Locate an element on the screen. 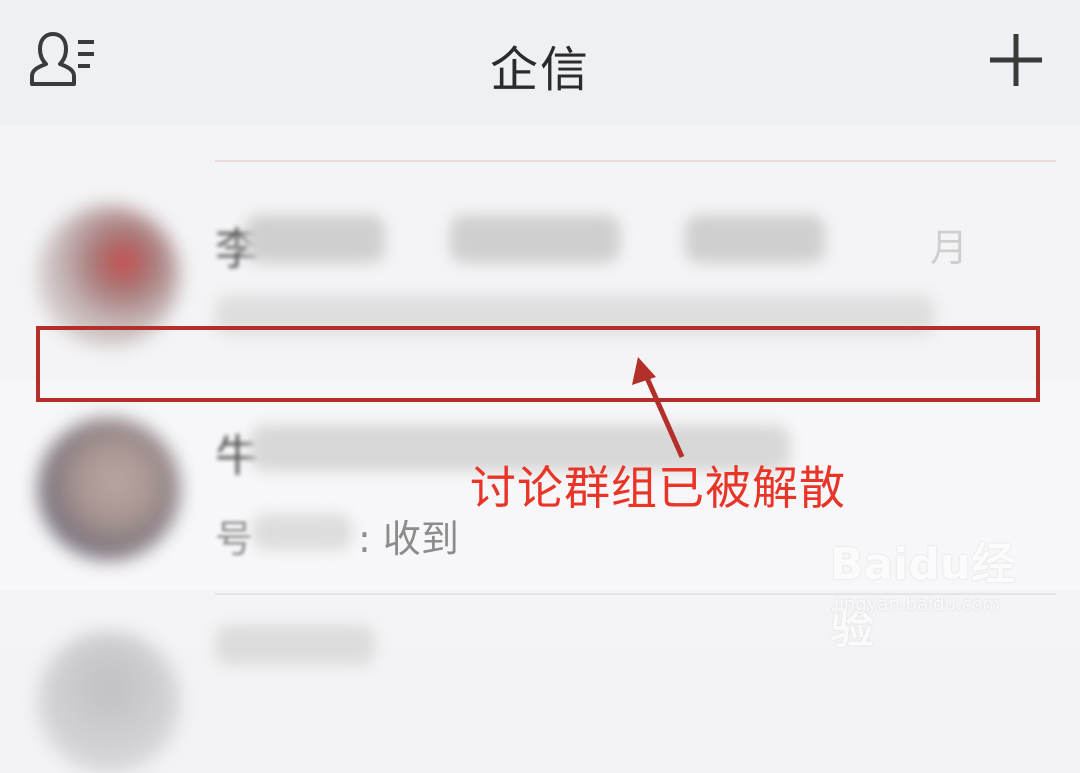  watermark: Baidu经验 jingyan.baidu.com is located at coordinates (930, 591).